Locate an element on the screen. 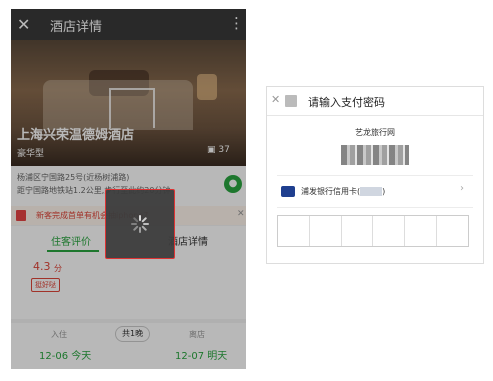  avatar is located at coordinates (291, 101).